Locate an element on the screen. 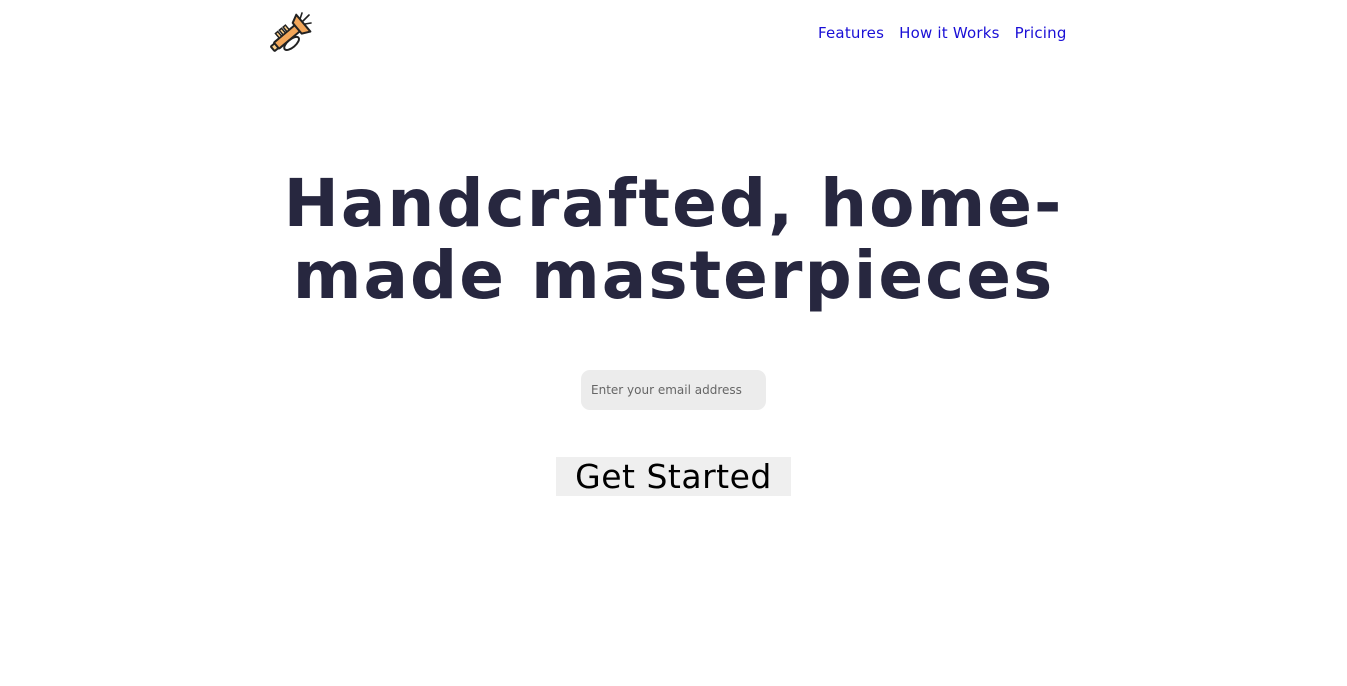  trumpet-icon is located at coordinates (289, 34).